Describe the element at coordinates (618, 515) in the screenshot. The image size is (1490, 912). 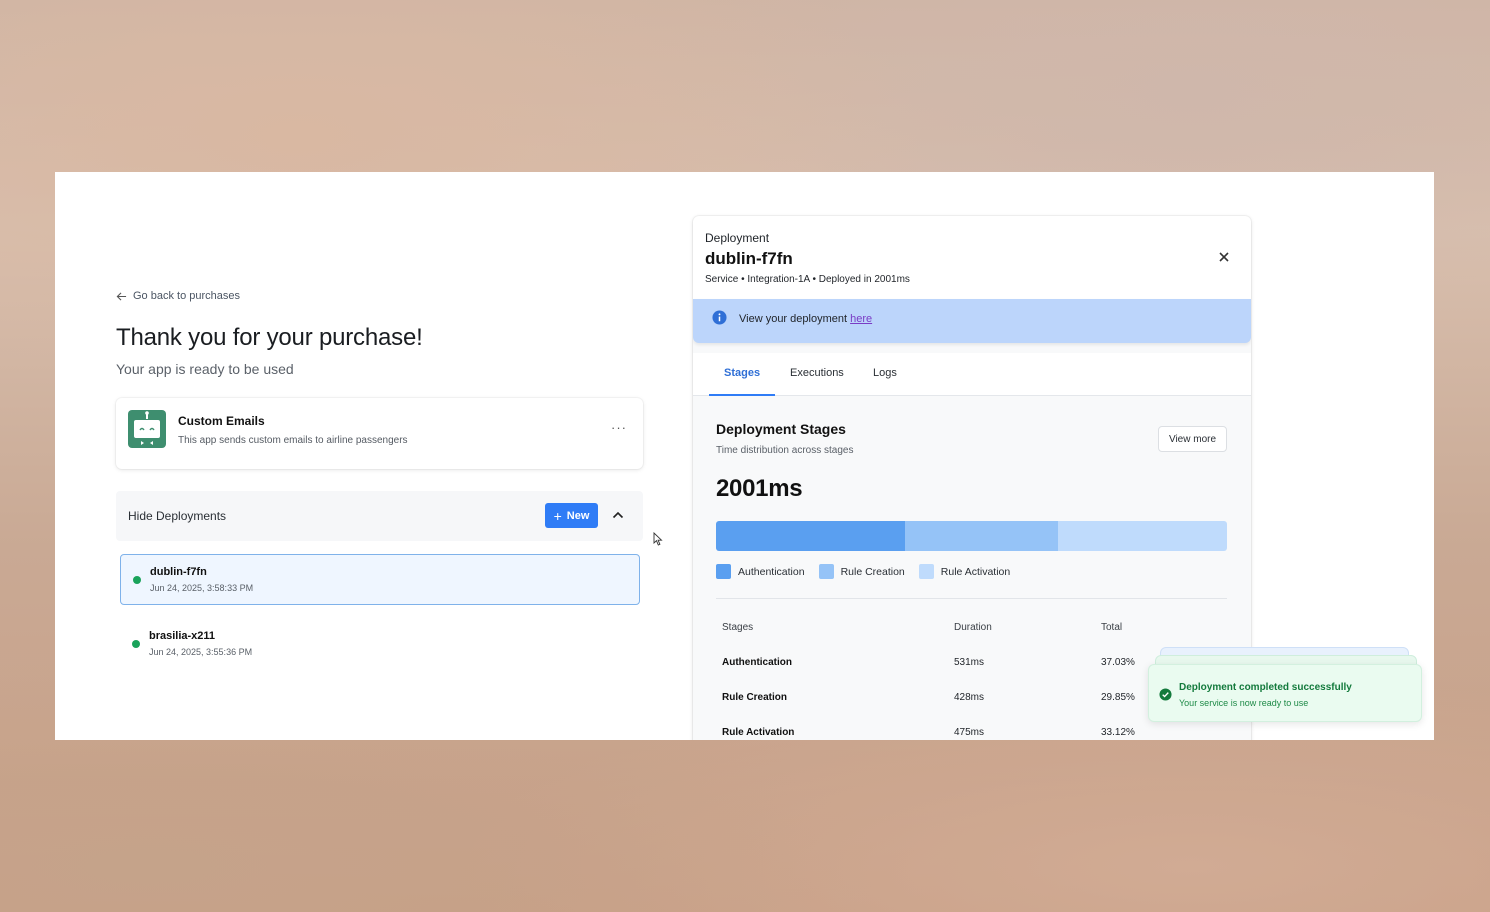
I see `chevron-up-icon` at that location.